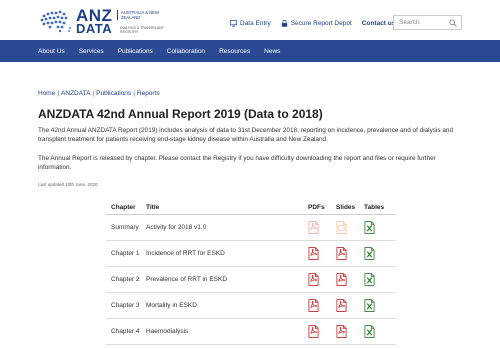  I want to click on title-cell: Prevalence of RRT in ESKD, so click(187, 279).